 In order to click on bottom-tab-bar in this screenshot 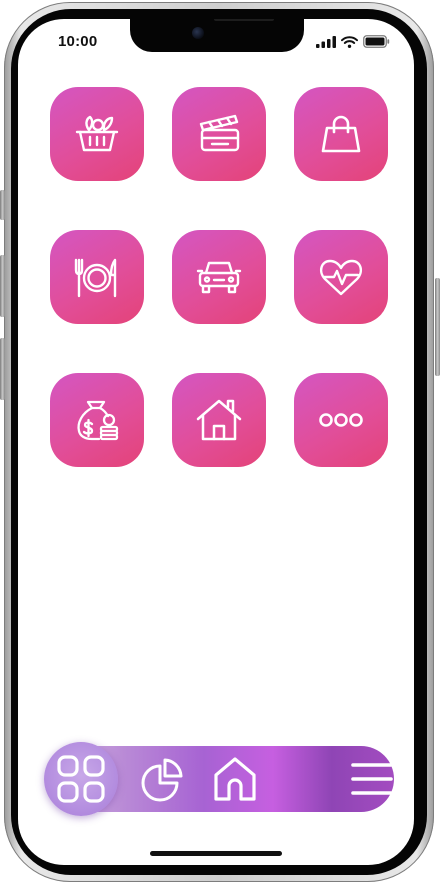, I will do `click(219, 779)`.